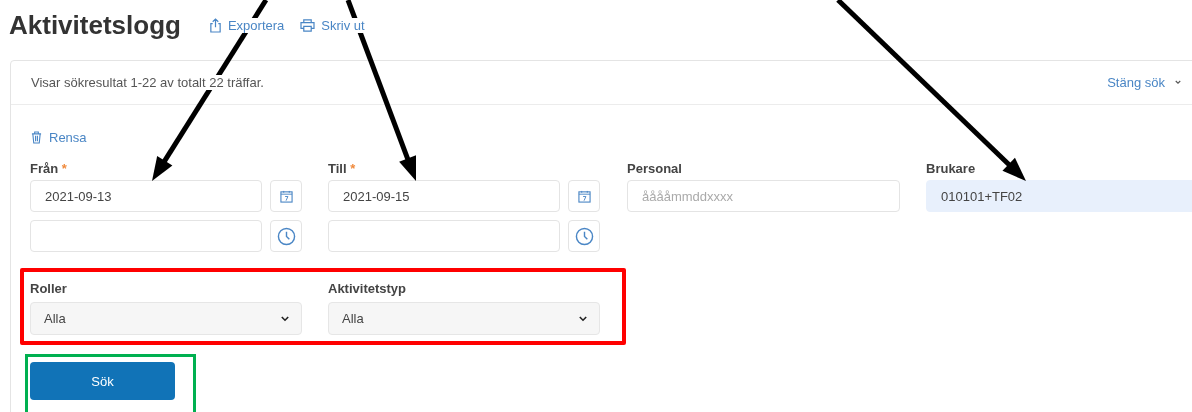  Describe the element at coordinates (49, 289) in the screenshot. I see `field-label: Roller` at that location.